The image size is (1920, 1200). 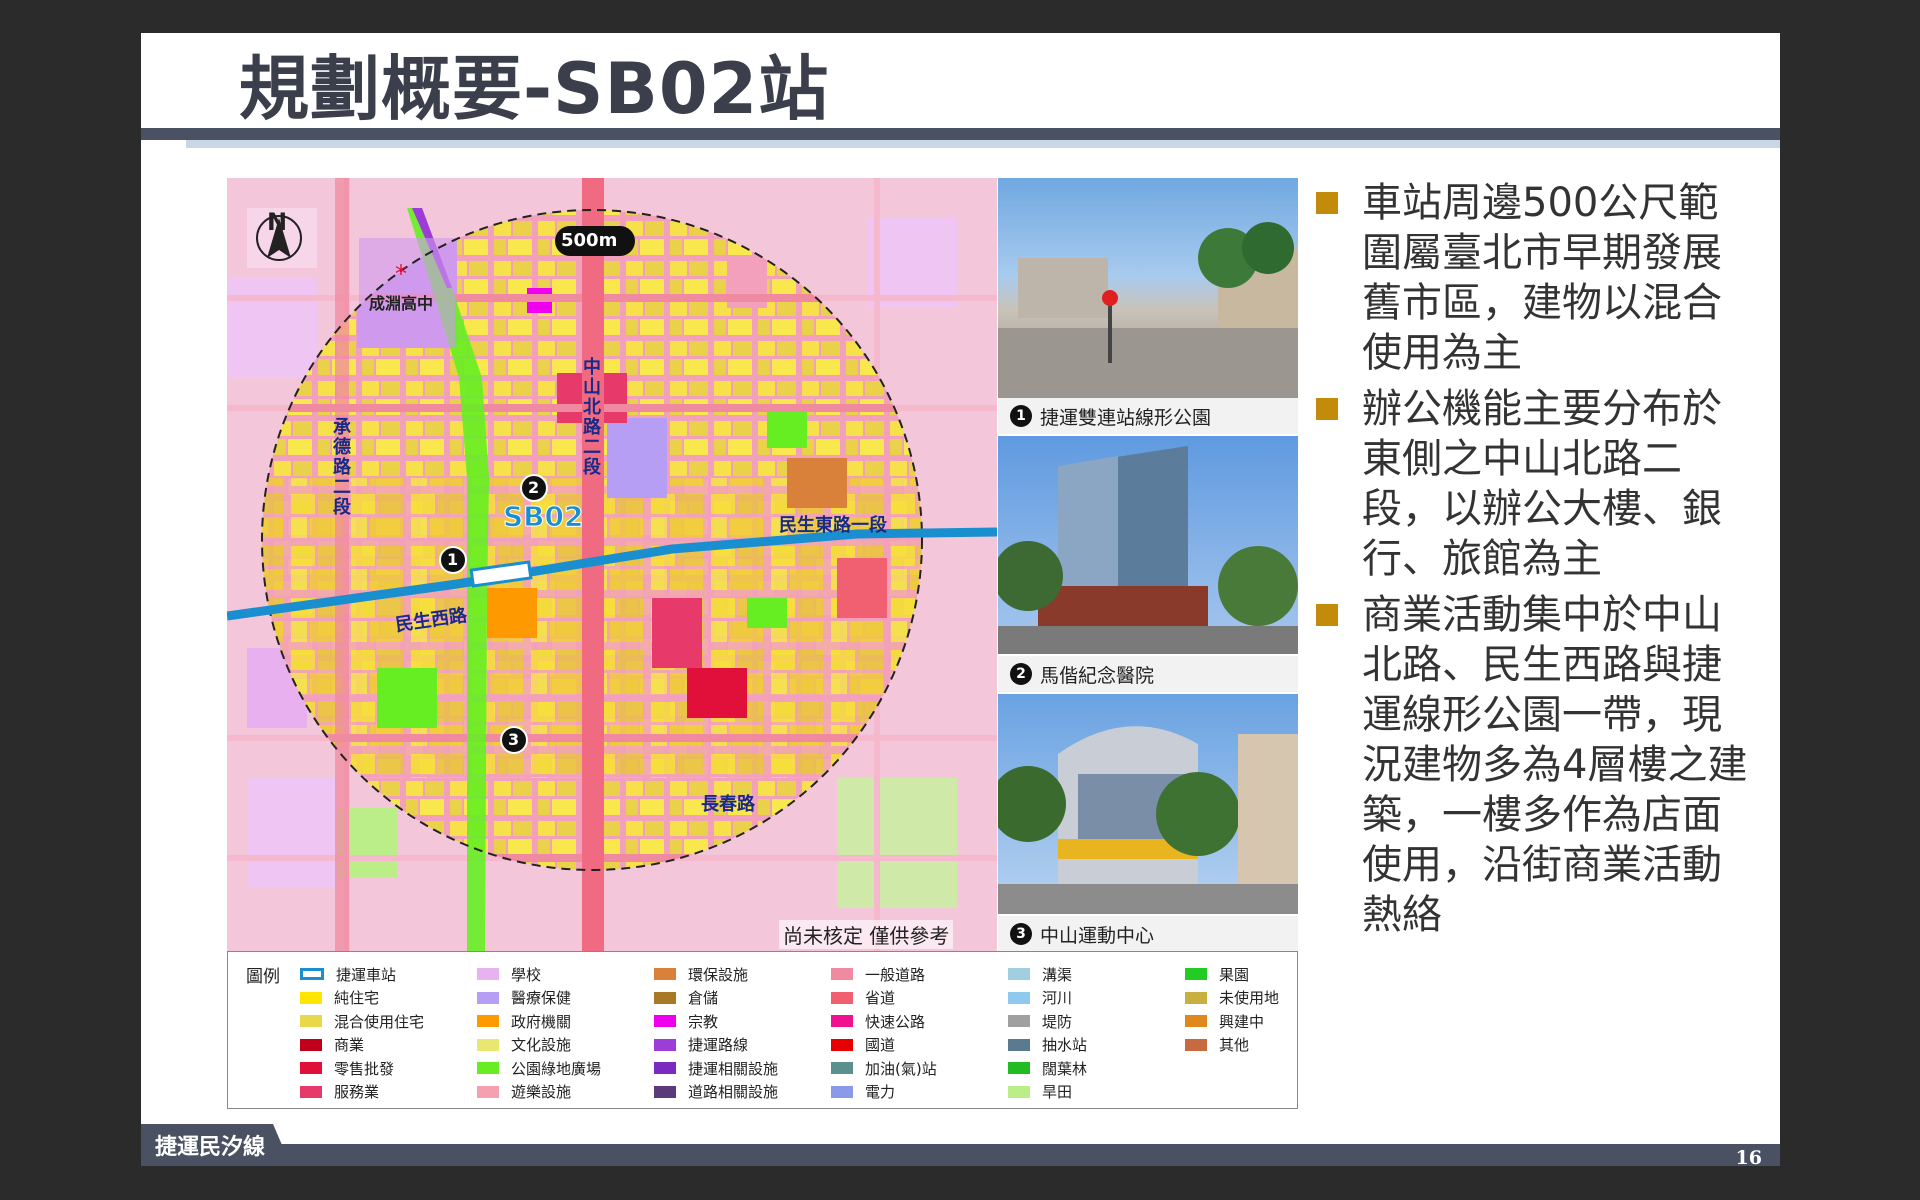 I want to click on legend-item: 學校, so click(x=509, y=974).